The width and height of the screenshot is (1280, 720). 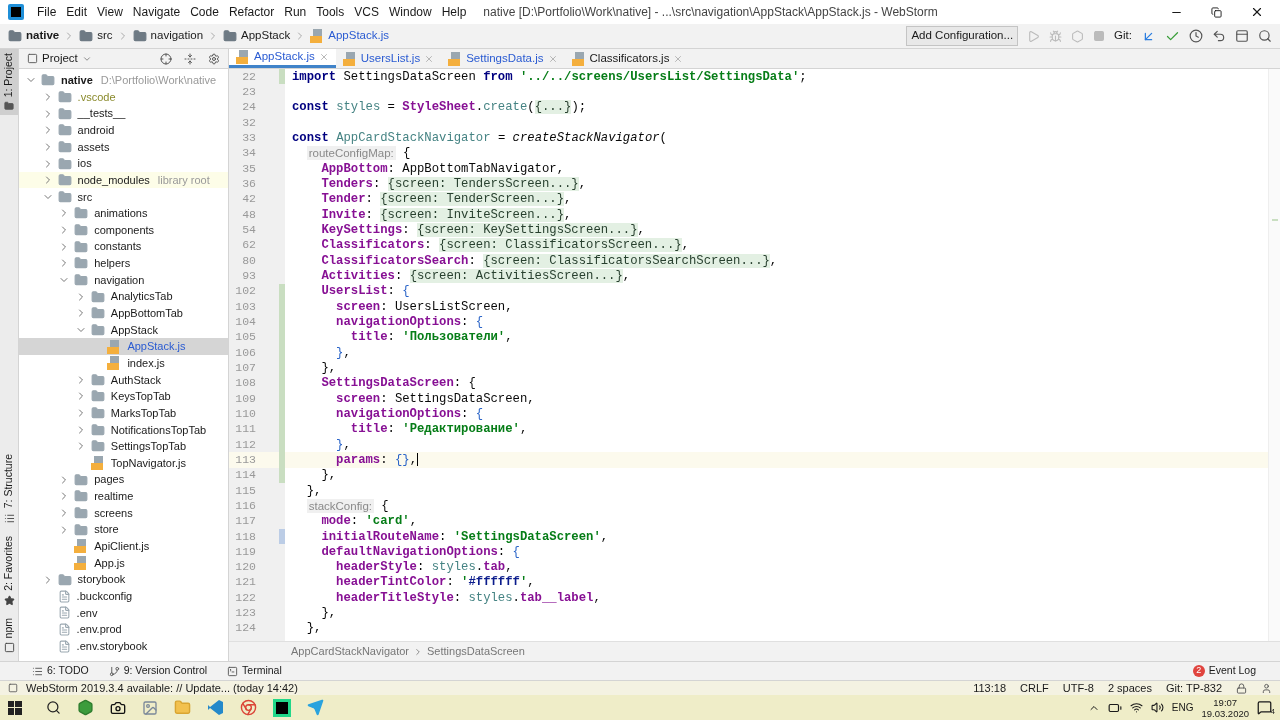 What do you see at coordinates (248, 707) in the screenshot?
I see `browser-icon` at bounding box center [248, 707].